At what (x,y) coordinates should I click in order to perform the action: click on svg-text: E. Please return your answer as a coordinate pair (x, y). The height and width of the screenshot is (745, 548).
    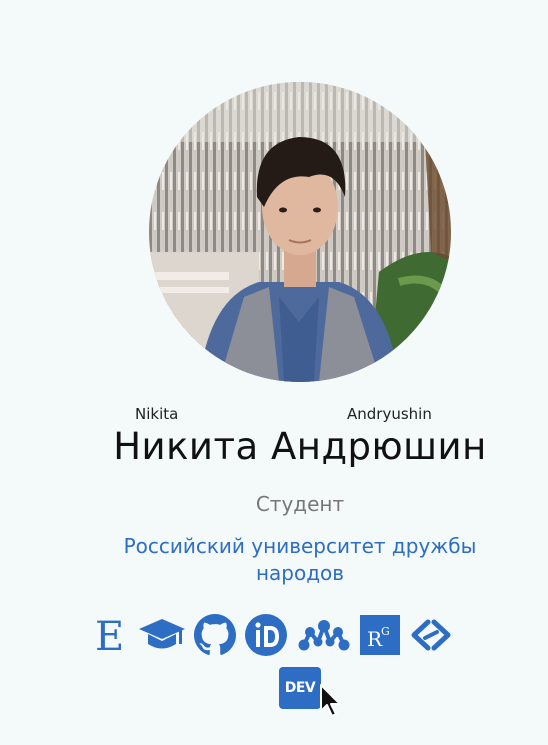
    Looking at the image, I should click on (109, 635).